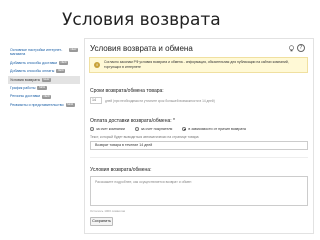 This screenshot has width=320, height=240. Describe the element at coordinates (34, 62) in the screenshot. I see `sidebar-item-label: Добавить способы доставки` at that location.